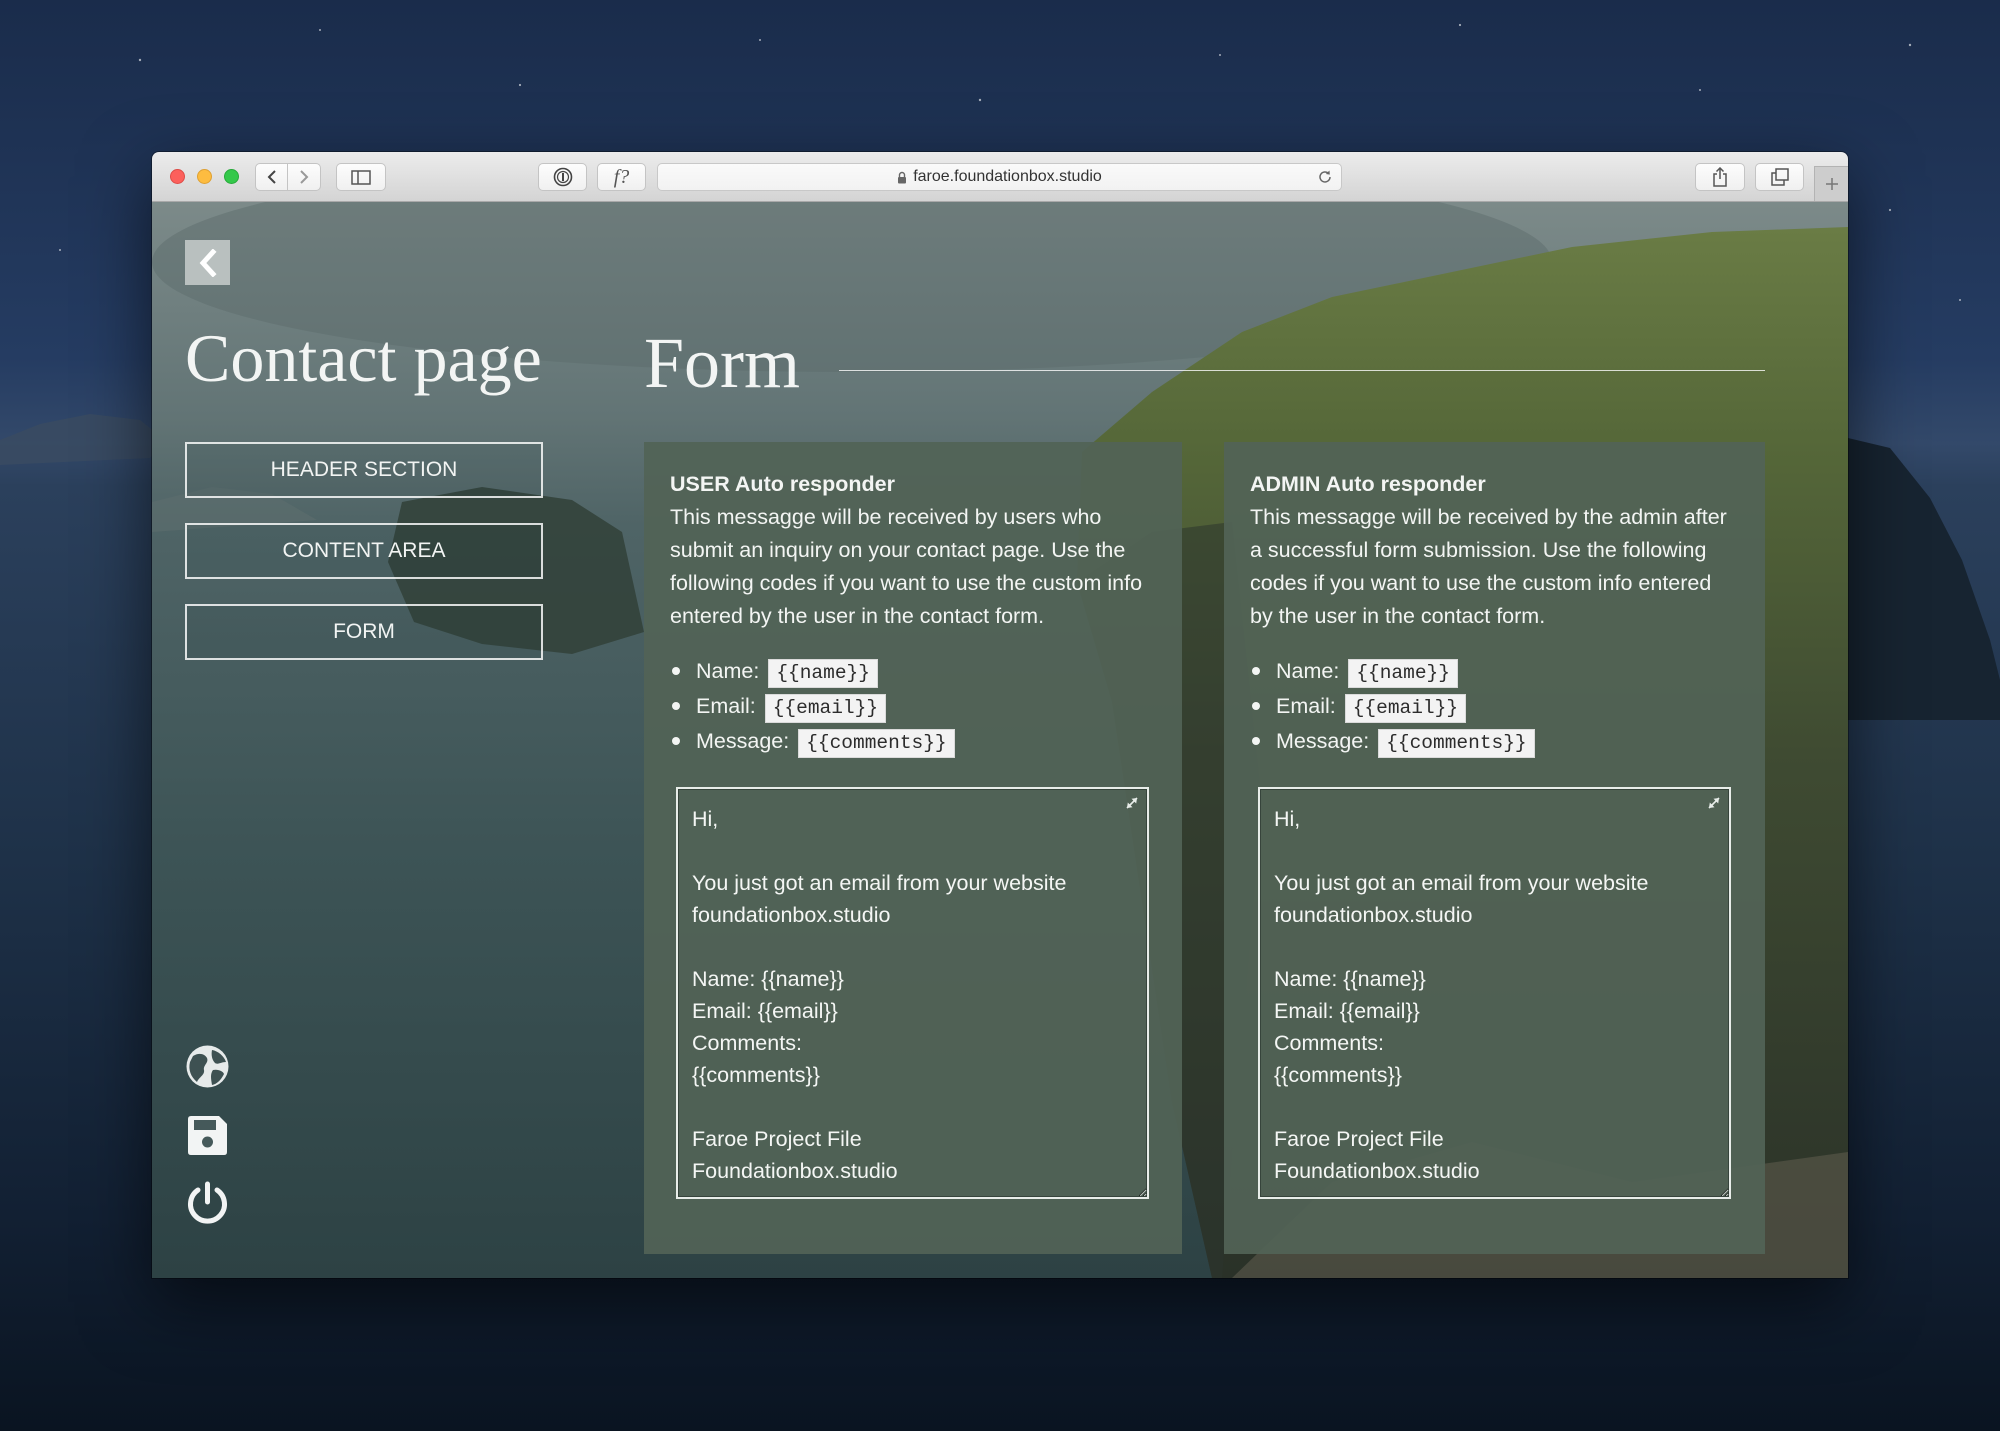  I want to click on zoom-button, so click(231, 176).